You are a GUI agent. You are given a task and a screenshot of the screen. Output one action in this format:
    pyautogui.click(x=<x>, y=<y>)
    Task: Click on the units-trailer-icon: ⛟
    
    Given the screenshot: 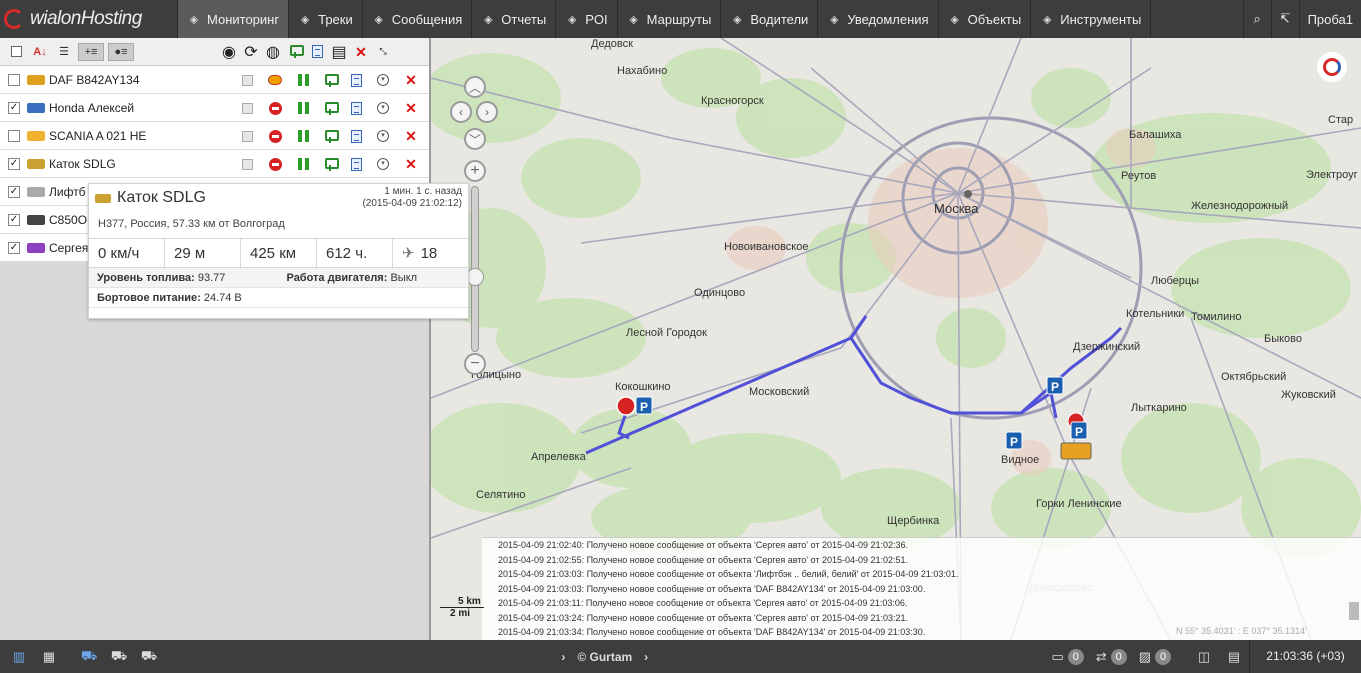 What is the action you would take?
    pyautogui.click(x=149, y=656)
    